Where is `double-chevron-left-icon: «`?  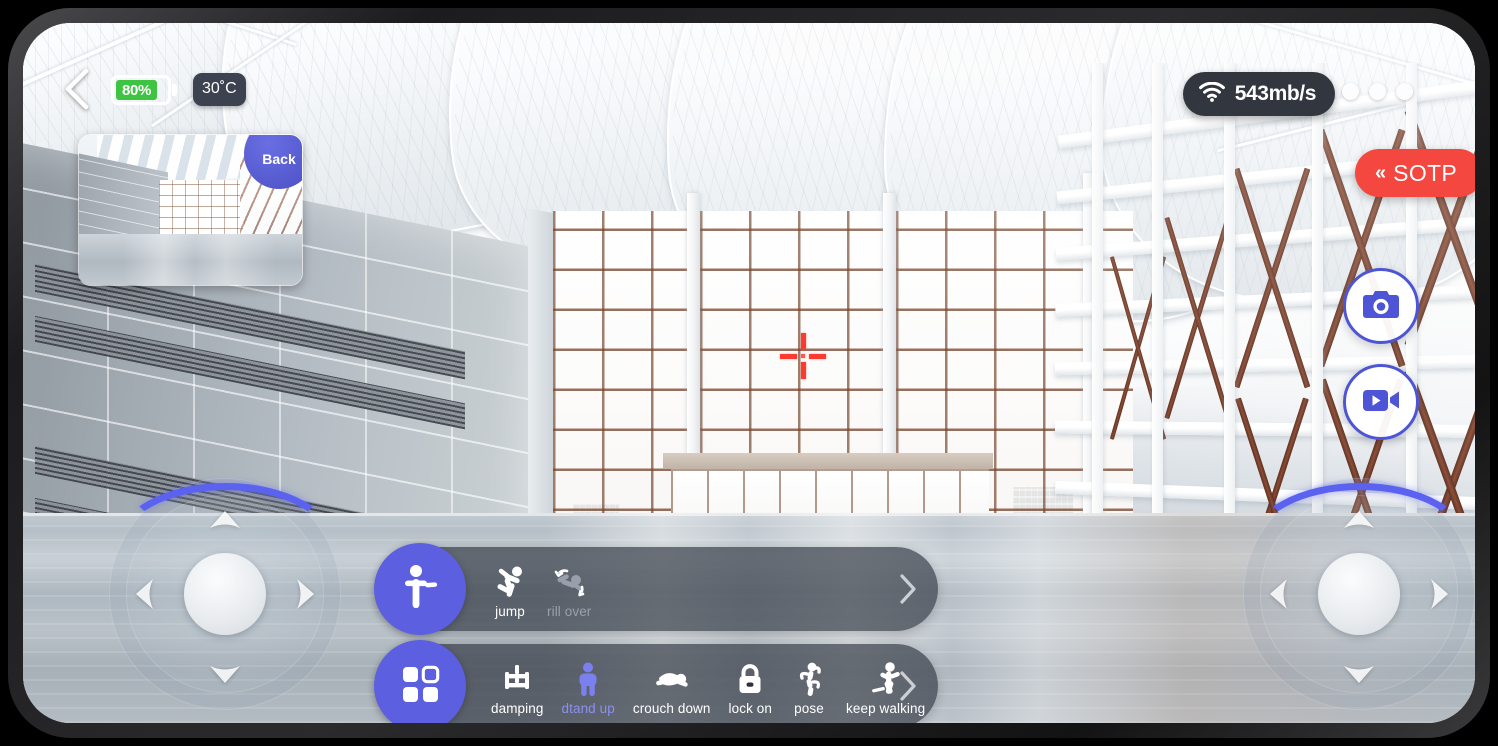
double-chevron-left-icon: « is located at coordinates (1381, 173).